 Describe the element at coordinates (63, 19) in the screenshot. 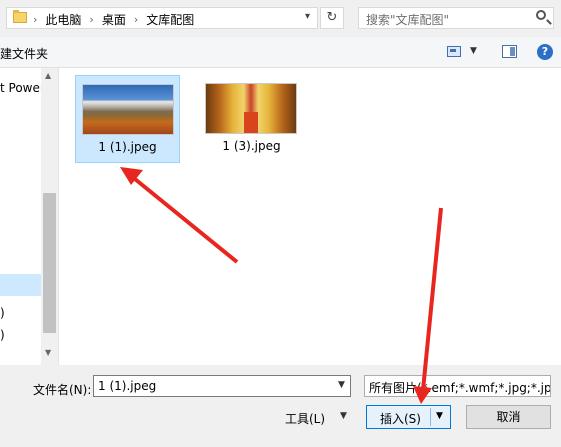

I see `breadcrumb-this-pc: 此电脑` at that location.